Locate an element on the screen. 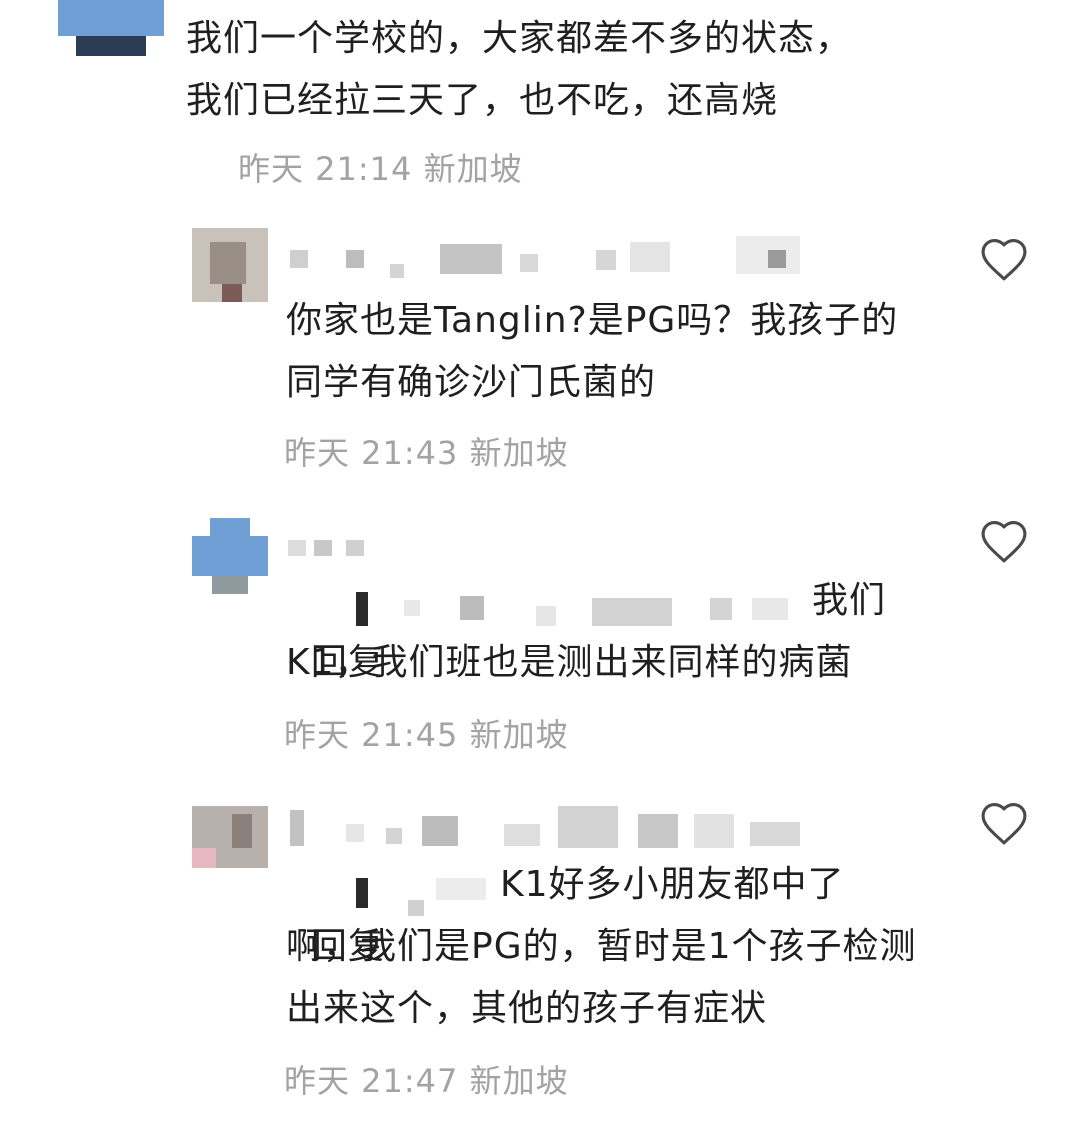 The image size is (1080, 1126). reply-meta: 昨天 21:45 新加坡 is located at coordinates (426, 733).